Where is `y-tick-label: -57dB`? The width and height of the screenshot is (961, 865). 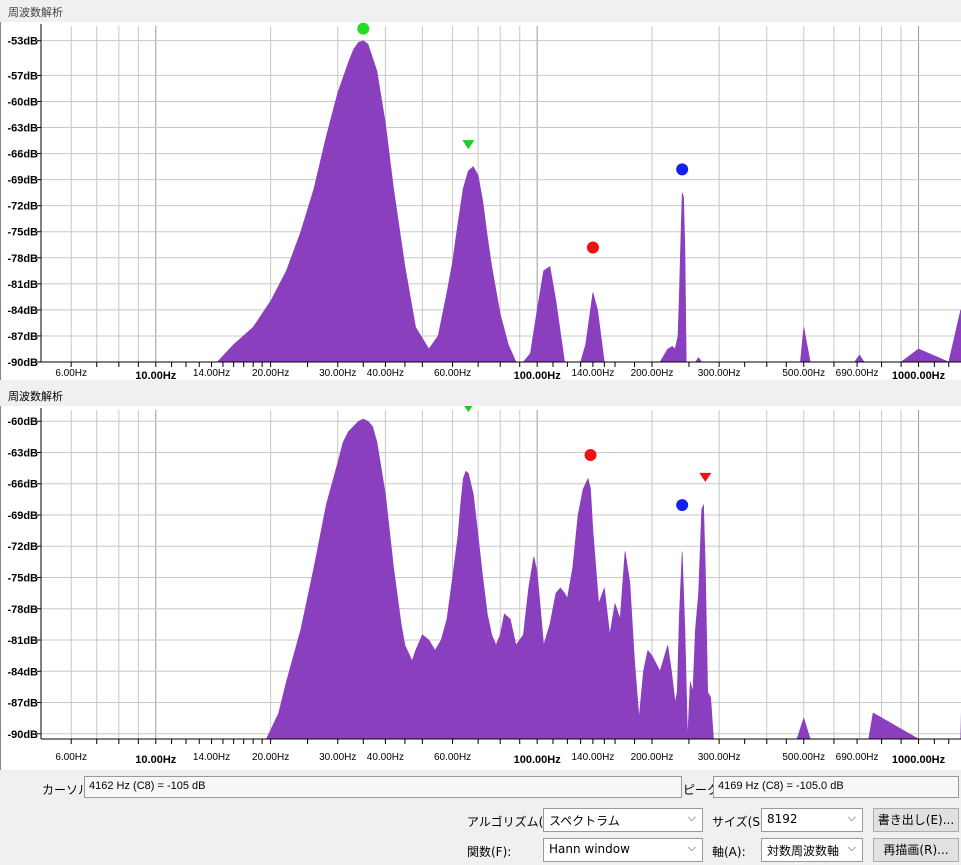 y-tick-label: -57dB is located at coordinates (22, 76).